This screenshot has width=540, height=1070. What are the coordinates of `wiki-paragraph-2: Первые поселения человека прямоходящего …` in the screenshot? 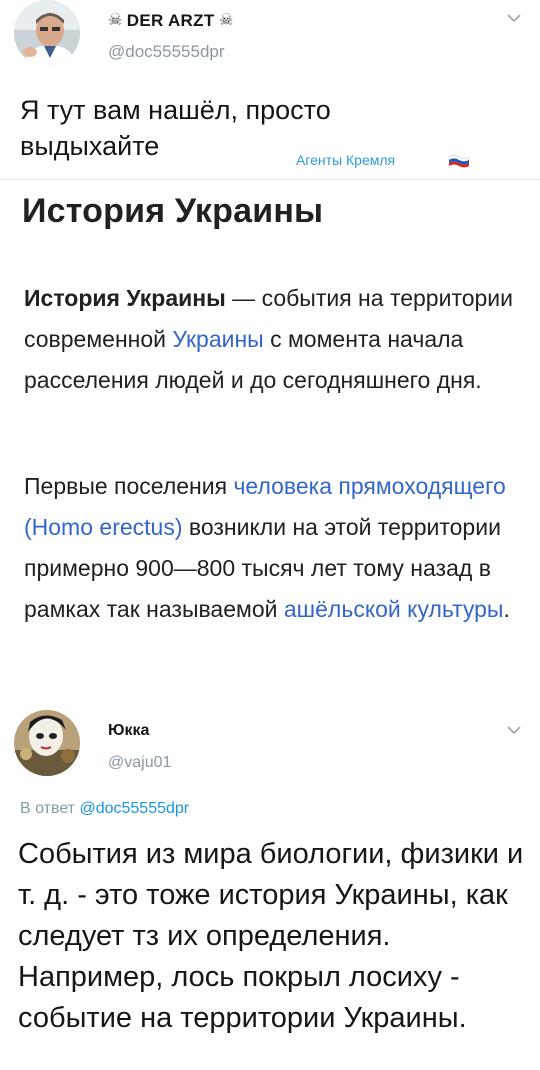 It's located at (274, 548).